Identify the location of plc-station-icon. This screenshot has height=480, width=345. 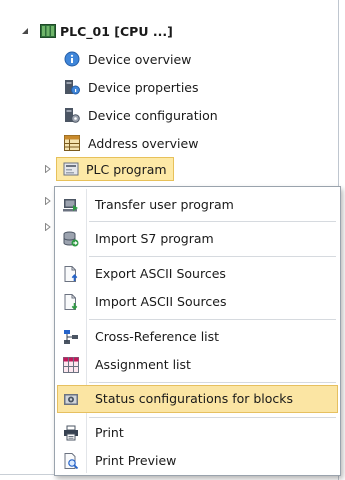
(48, 31).